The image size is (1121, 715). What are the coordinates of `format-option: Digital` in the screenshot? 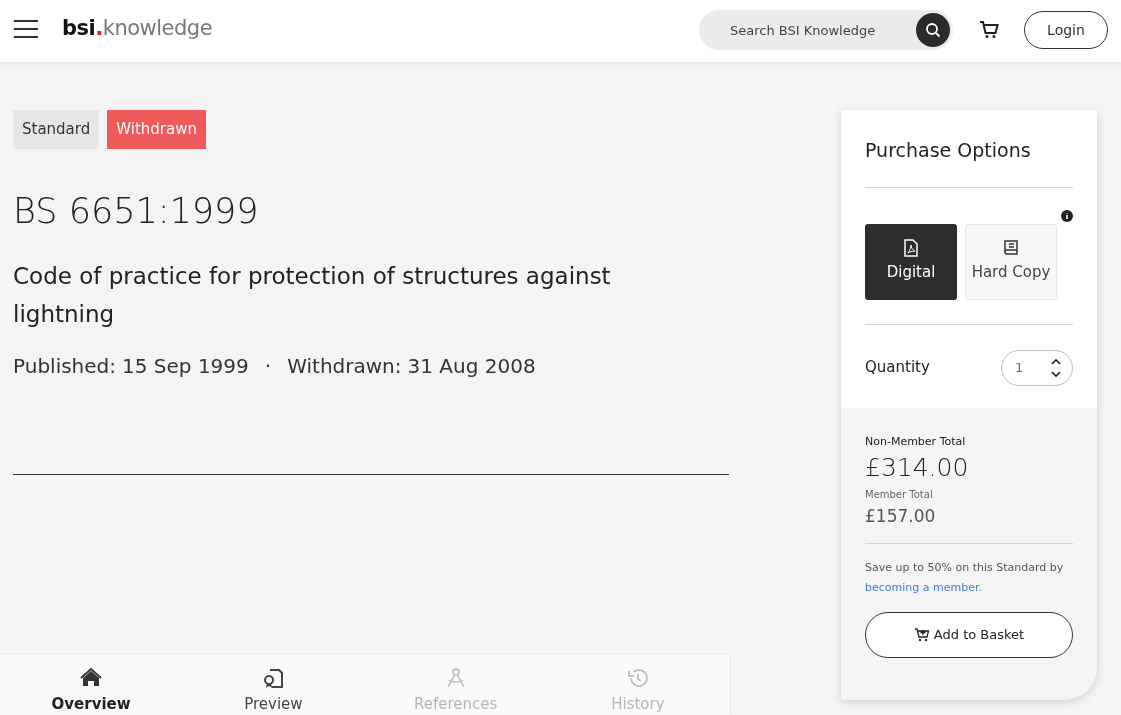 It's located at (911, 261).